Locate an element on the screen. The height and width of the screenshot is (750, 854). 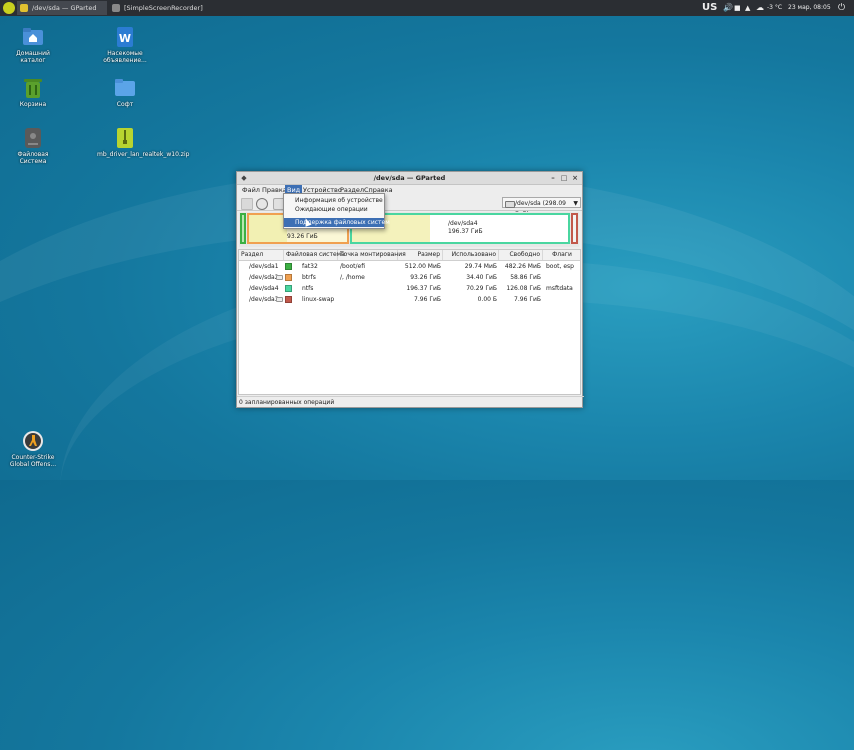
window-title: /dev/sda — GParted is located at coordinates (409, 178).